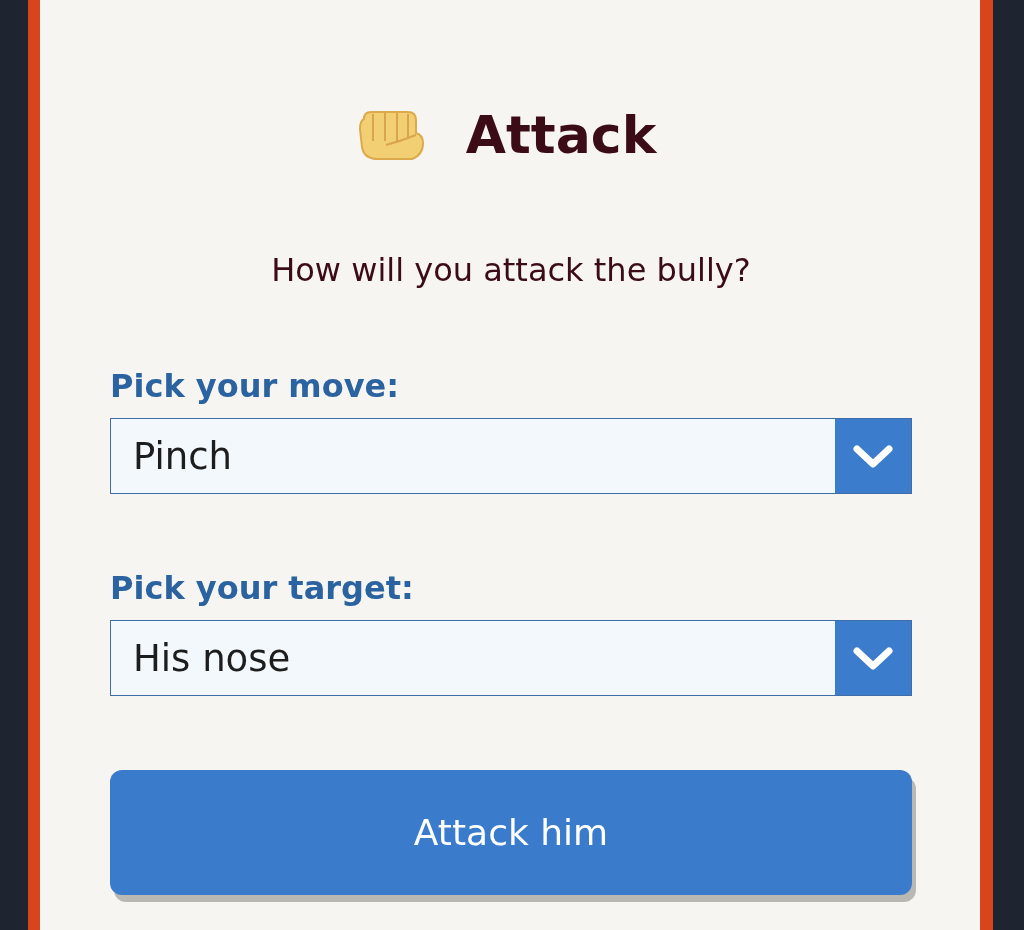 This screenshot has height=930, width=1024. I want to click on field-label: Pick your move:, so click(255, 386).